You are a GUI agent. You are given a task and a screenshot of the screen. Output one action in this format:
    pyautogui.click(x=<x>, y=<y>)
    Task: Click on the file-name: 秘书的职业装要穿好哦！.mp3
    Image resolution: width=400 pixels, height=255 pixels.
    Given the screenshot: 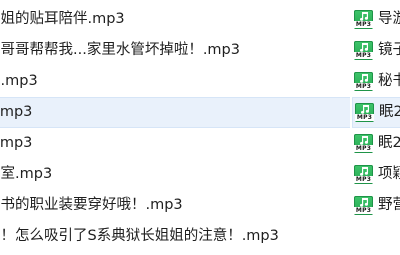 What is the action you would take?
    pyautogui.click(x=91, y=205)
    